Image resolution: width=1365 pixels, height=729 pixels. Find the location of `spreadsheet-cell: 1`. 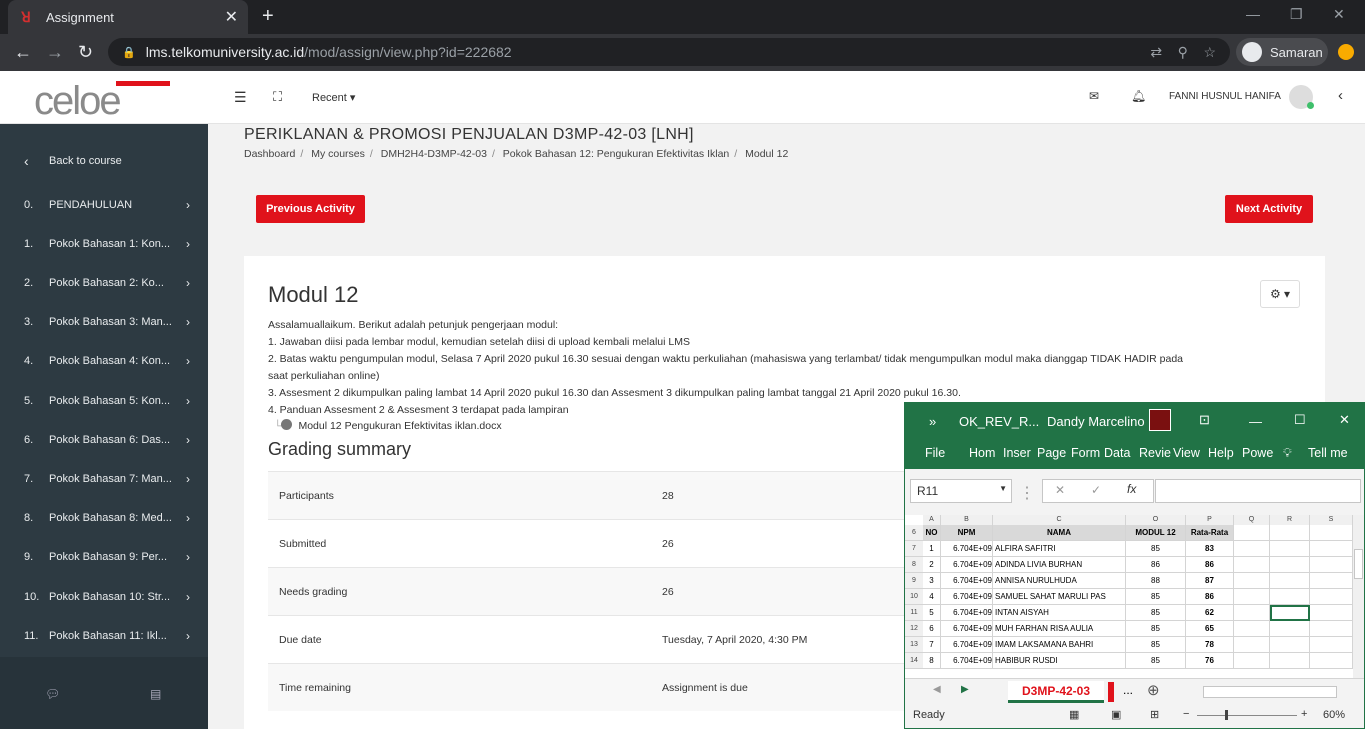

spreadsheet-cell: 1 is located at coordinates (932, 549).